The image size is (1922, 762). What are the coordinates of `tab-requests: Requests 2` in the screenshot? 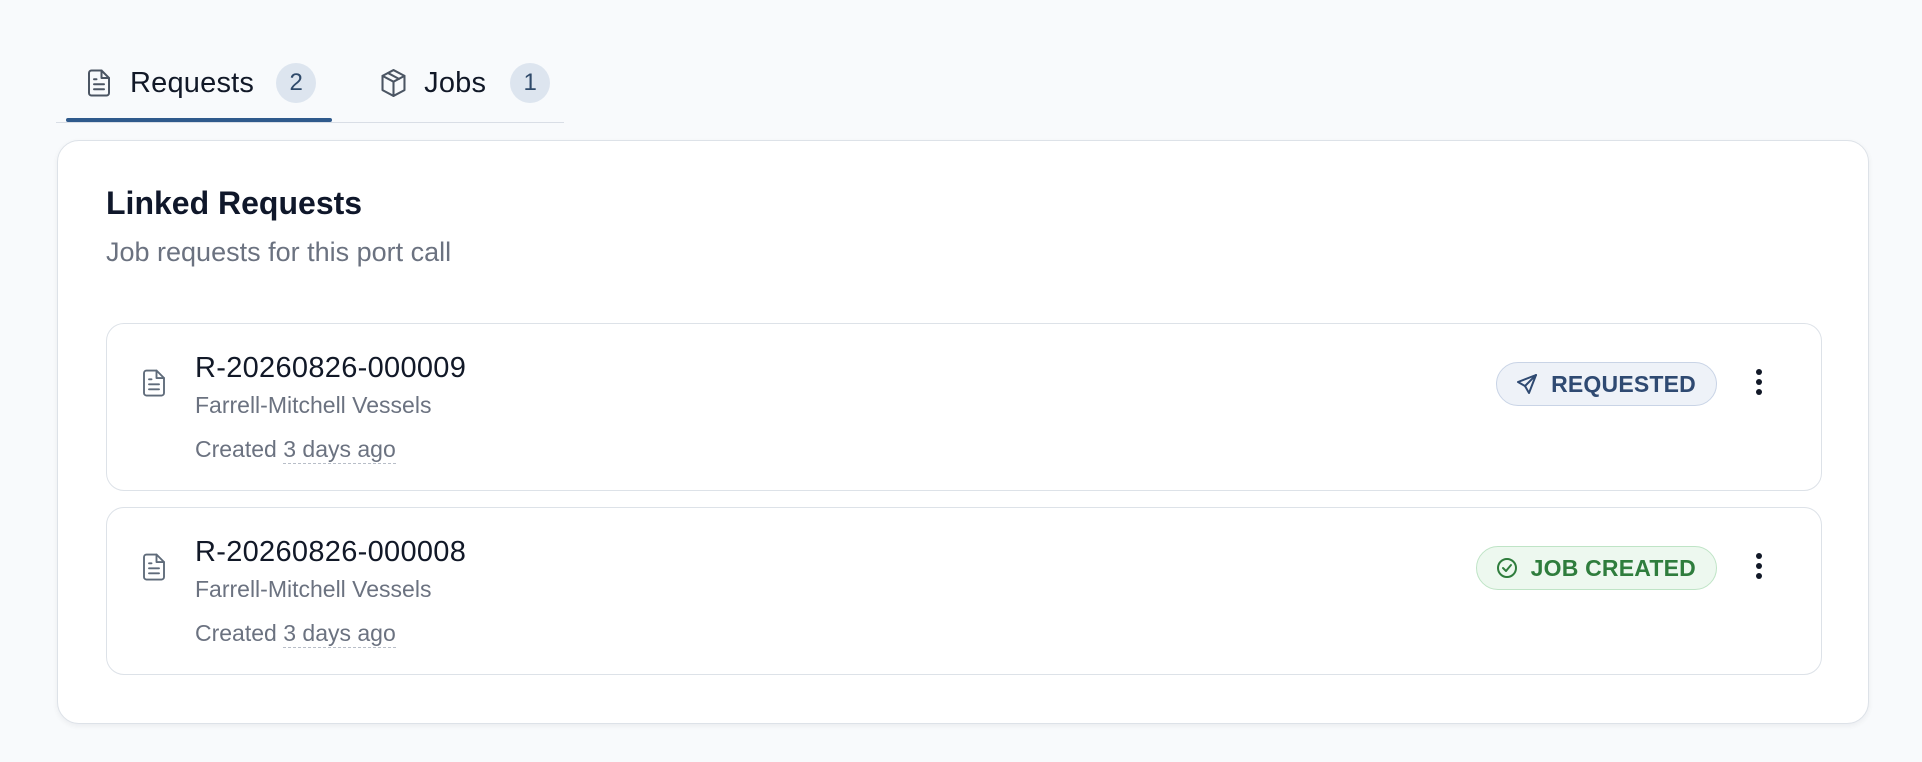 It's located at (194, 85).